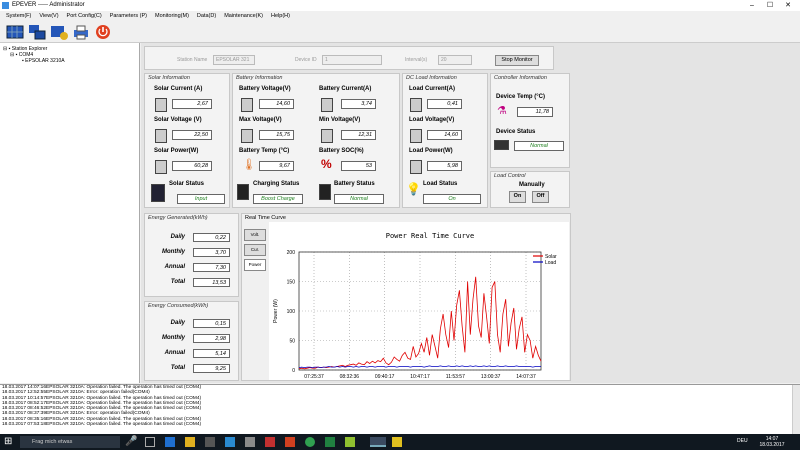  Describe the element at coordinates (752, 5) in the screenshot. I see `minimize-button: –` at that location.